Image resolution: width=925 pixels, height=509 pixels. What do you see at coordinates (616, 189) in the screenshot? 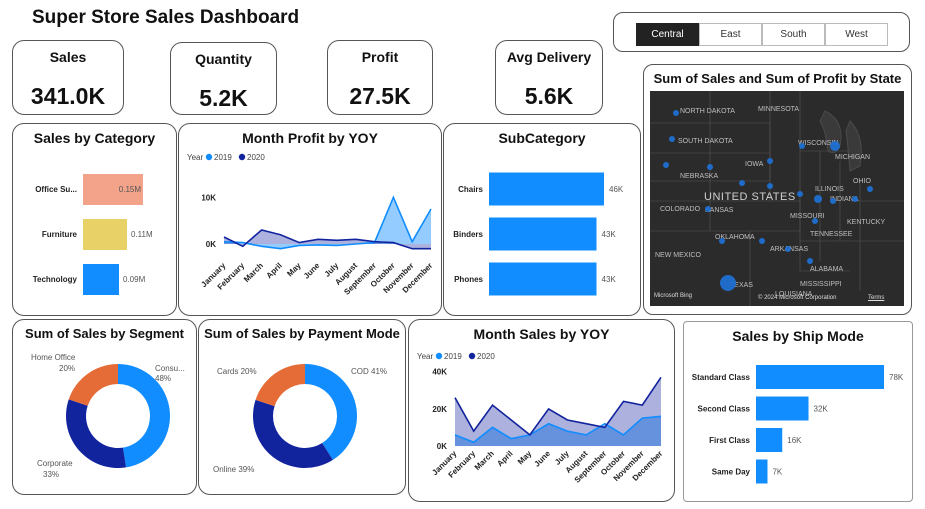
I see `bar-value-label: 46K` at bounding box center [616, 189].